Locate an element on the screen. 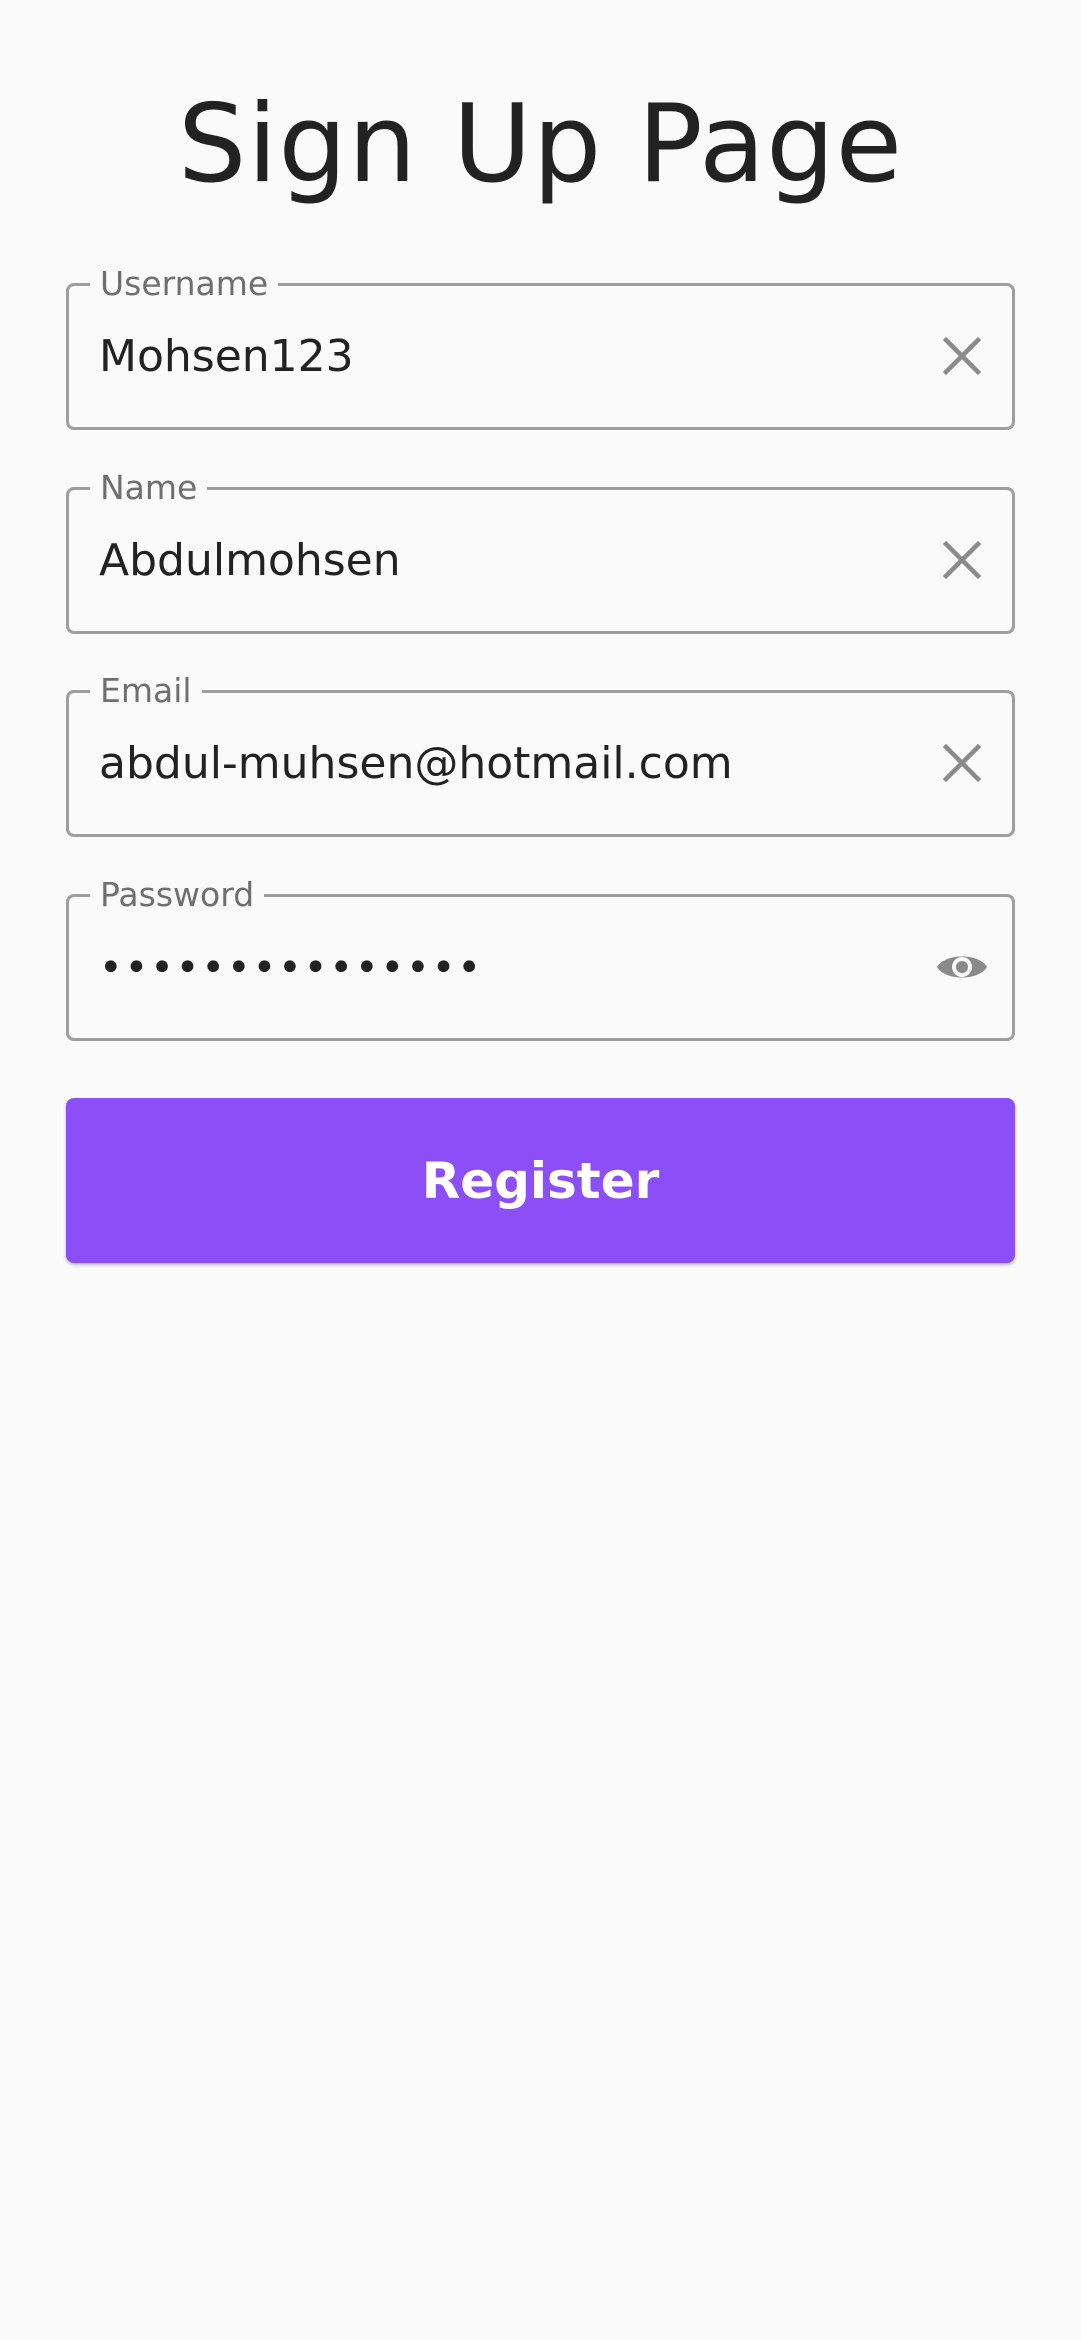  password-field: Password is located at coordinates (540, 958).